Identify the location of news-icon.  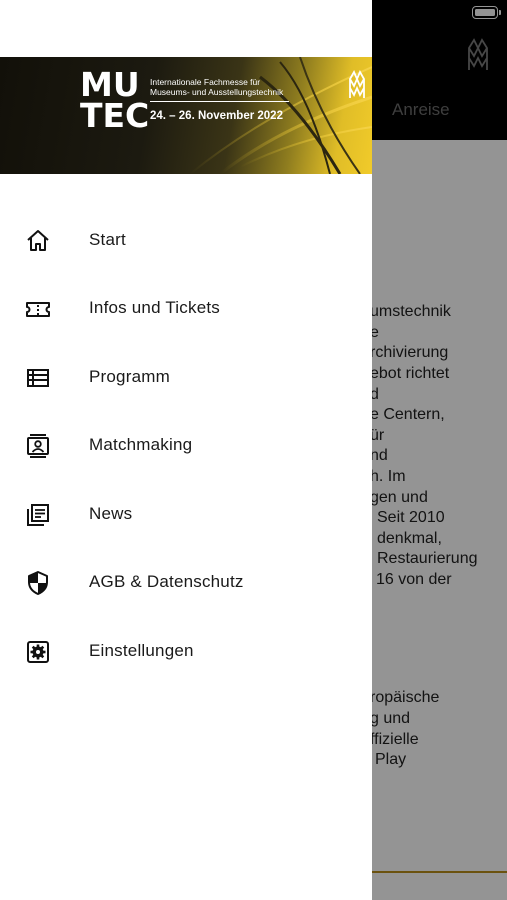
(38, 515).